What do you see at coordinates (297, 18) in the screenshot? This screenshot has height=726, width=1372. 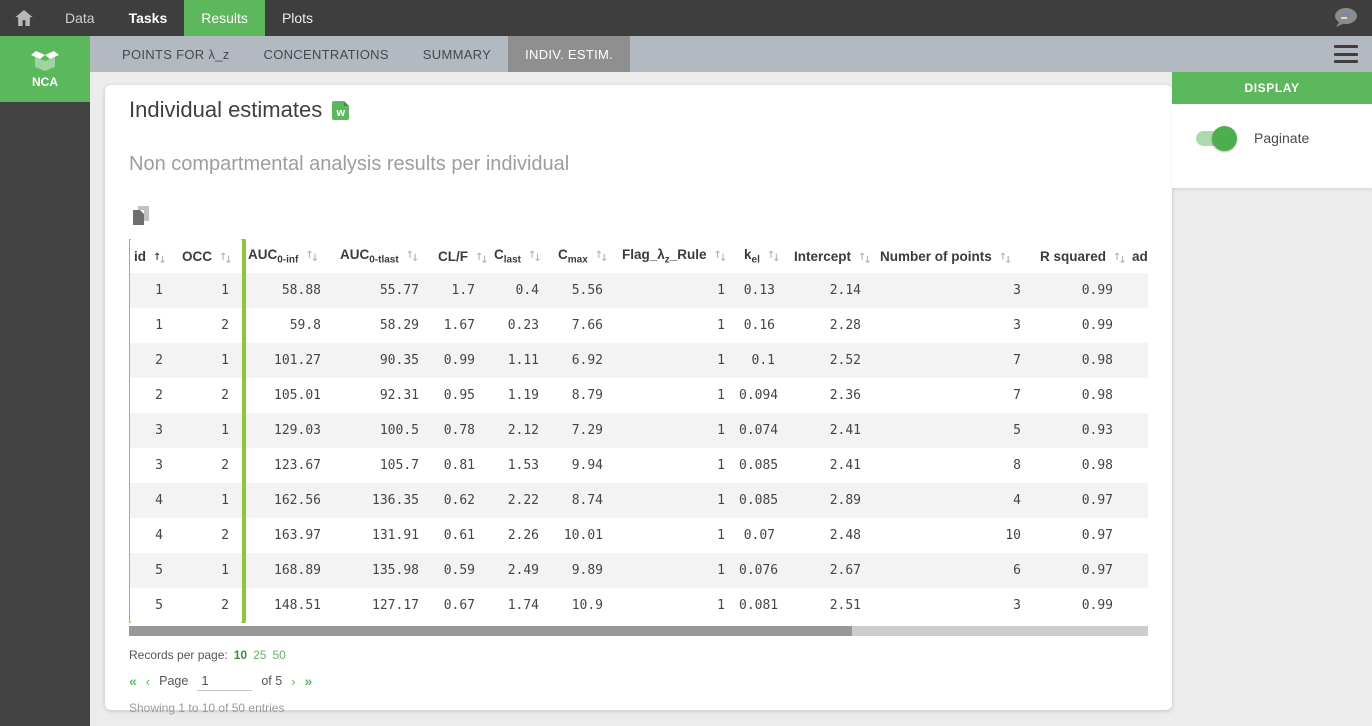 I see `nav-item-plots: Plots` at bounding box center [297, 18].